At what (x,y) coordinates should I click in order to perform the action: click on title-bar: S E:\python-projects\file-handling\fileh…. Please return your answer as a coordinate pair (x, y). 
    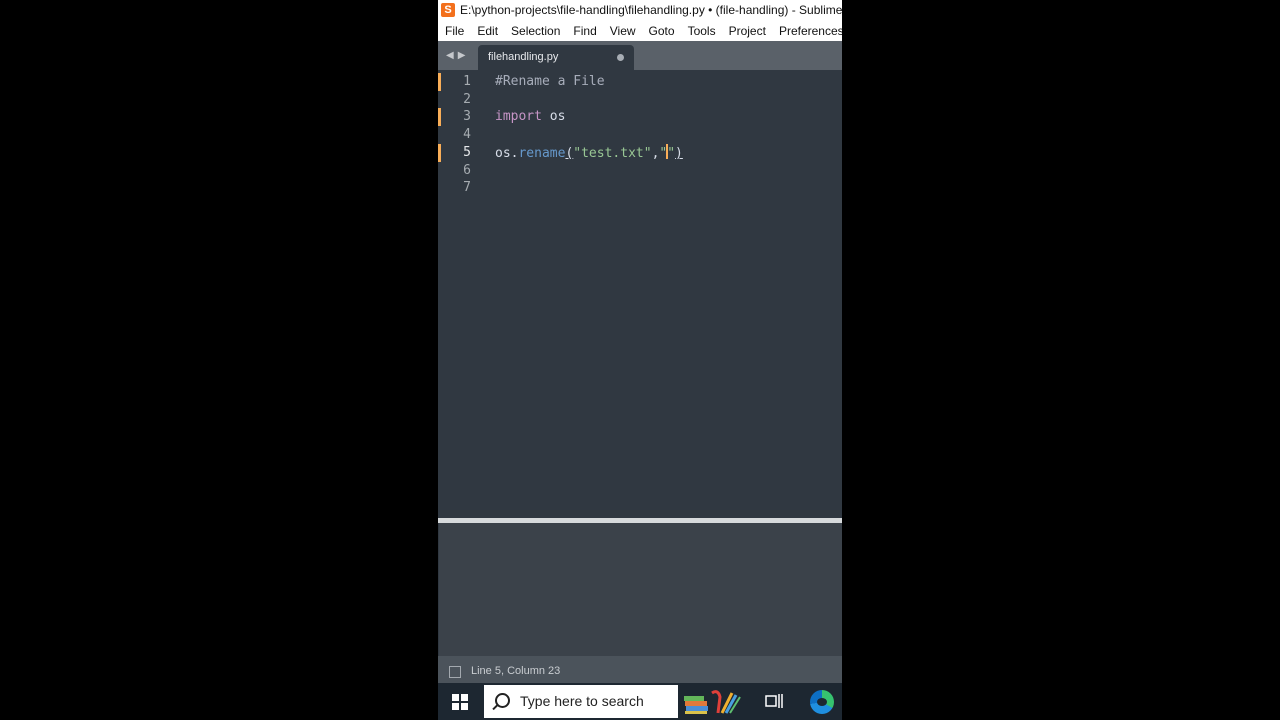
    Looking at the image, I should click on (640, 10).